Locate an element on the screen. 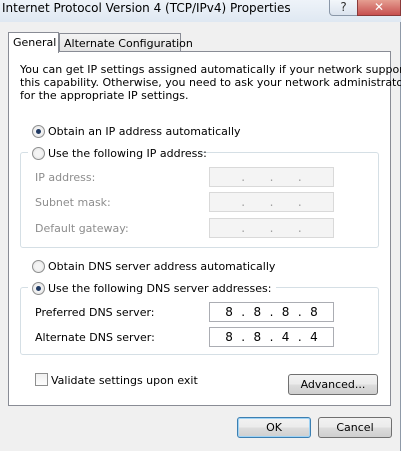 The width and height of the screenshot is (401, 451). default-gateway-label: Default gateway: is located at coordinates (82, 228).